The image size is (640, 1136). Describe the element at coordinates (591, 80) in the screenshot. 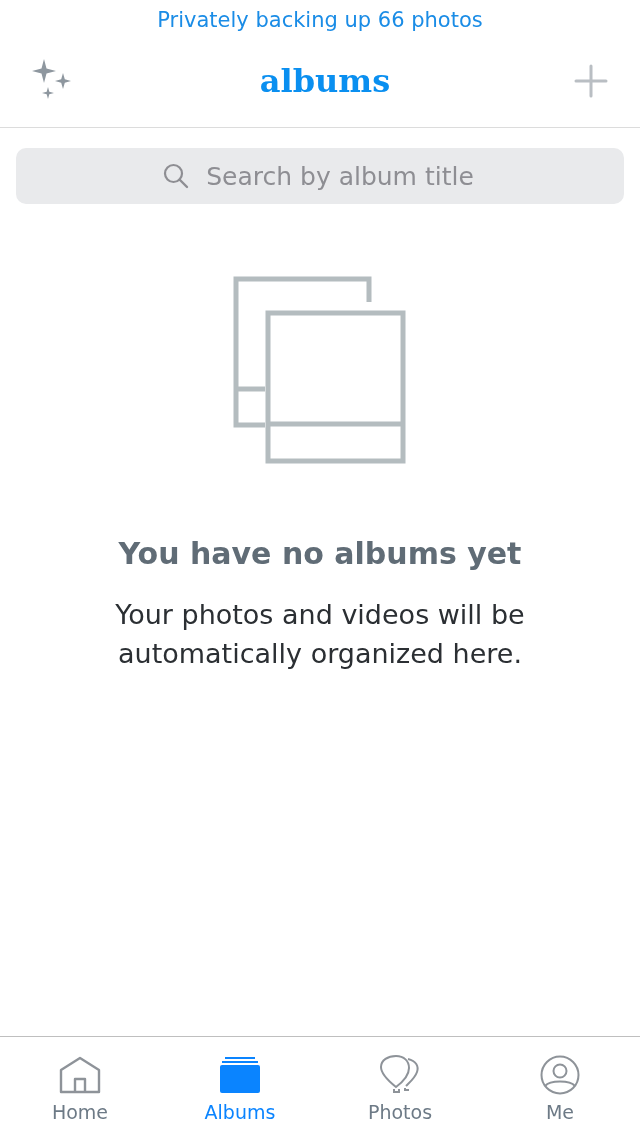

I see `add-icon` at that location.